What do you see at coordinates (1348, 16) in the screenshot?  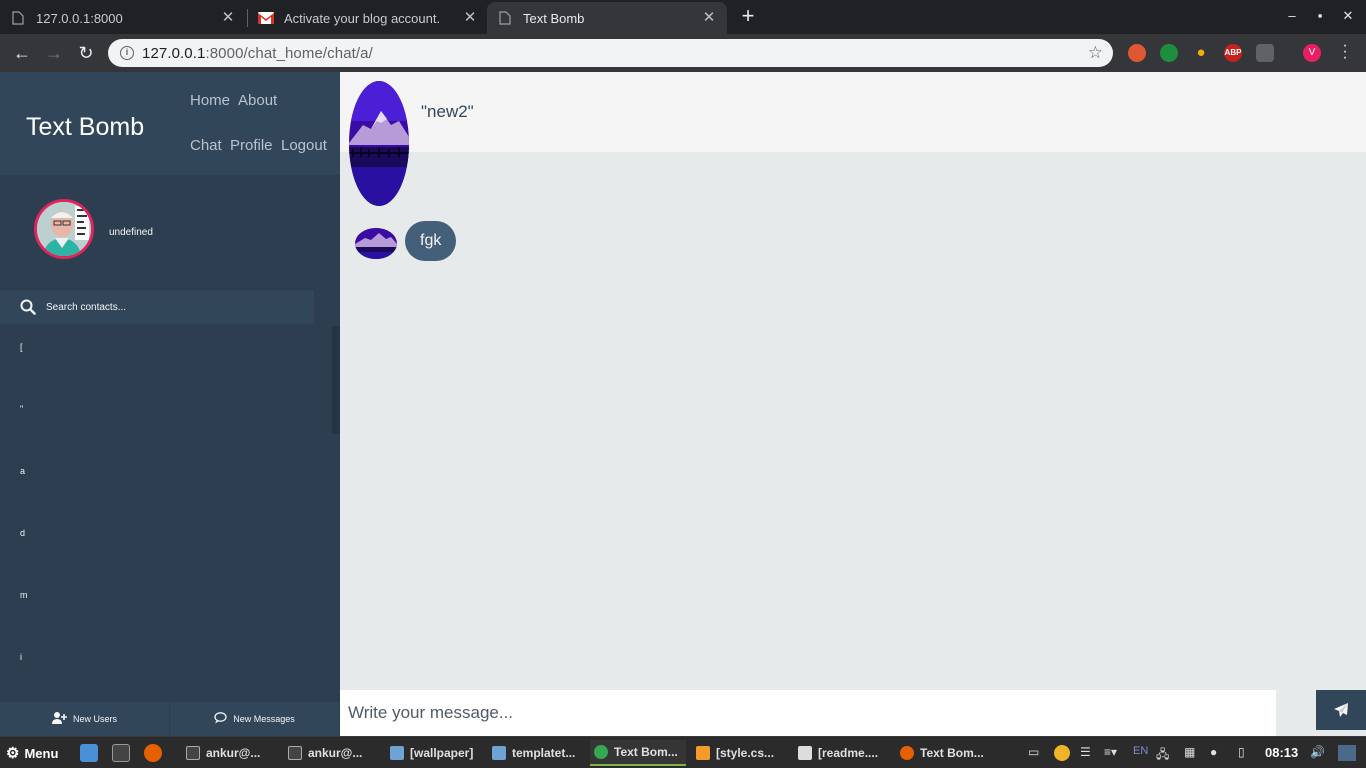 I see `close-window-icon: ✕` at bounding box center [1348, 16].